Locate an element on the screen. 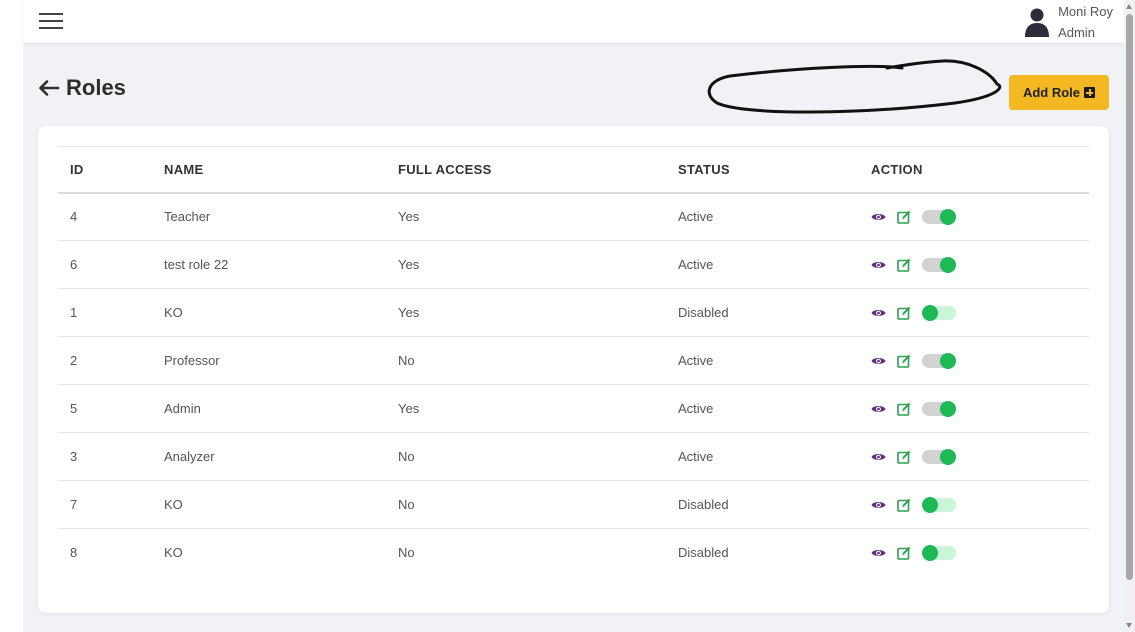 The height and width of the screenshot is (632, 1135). user-avatar-icon is located at coordinates (1037, 22).